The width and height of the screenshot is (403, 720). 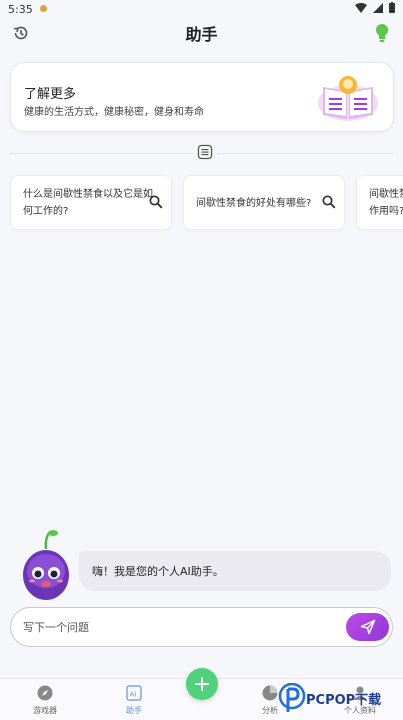 What do you see at coordinates (361, 9) in the screenshot?
I see `wifi-icon` at bounding box center [361, 9].